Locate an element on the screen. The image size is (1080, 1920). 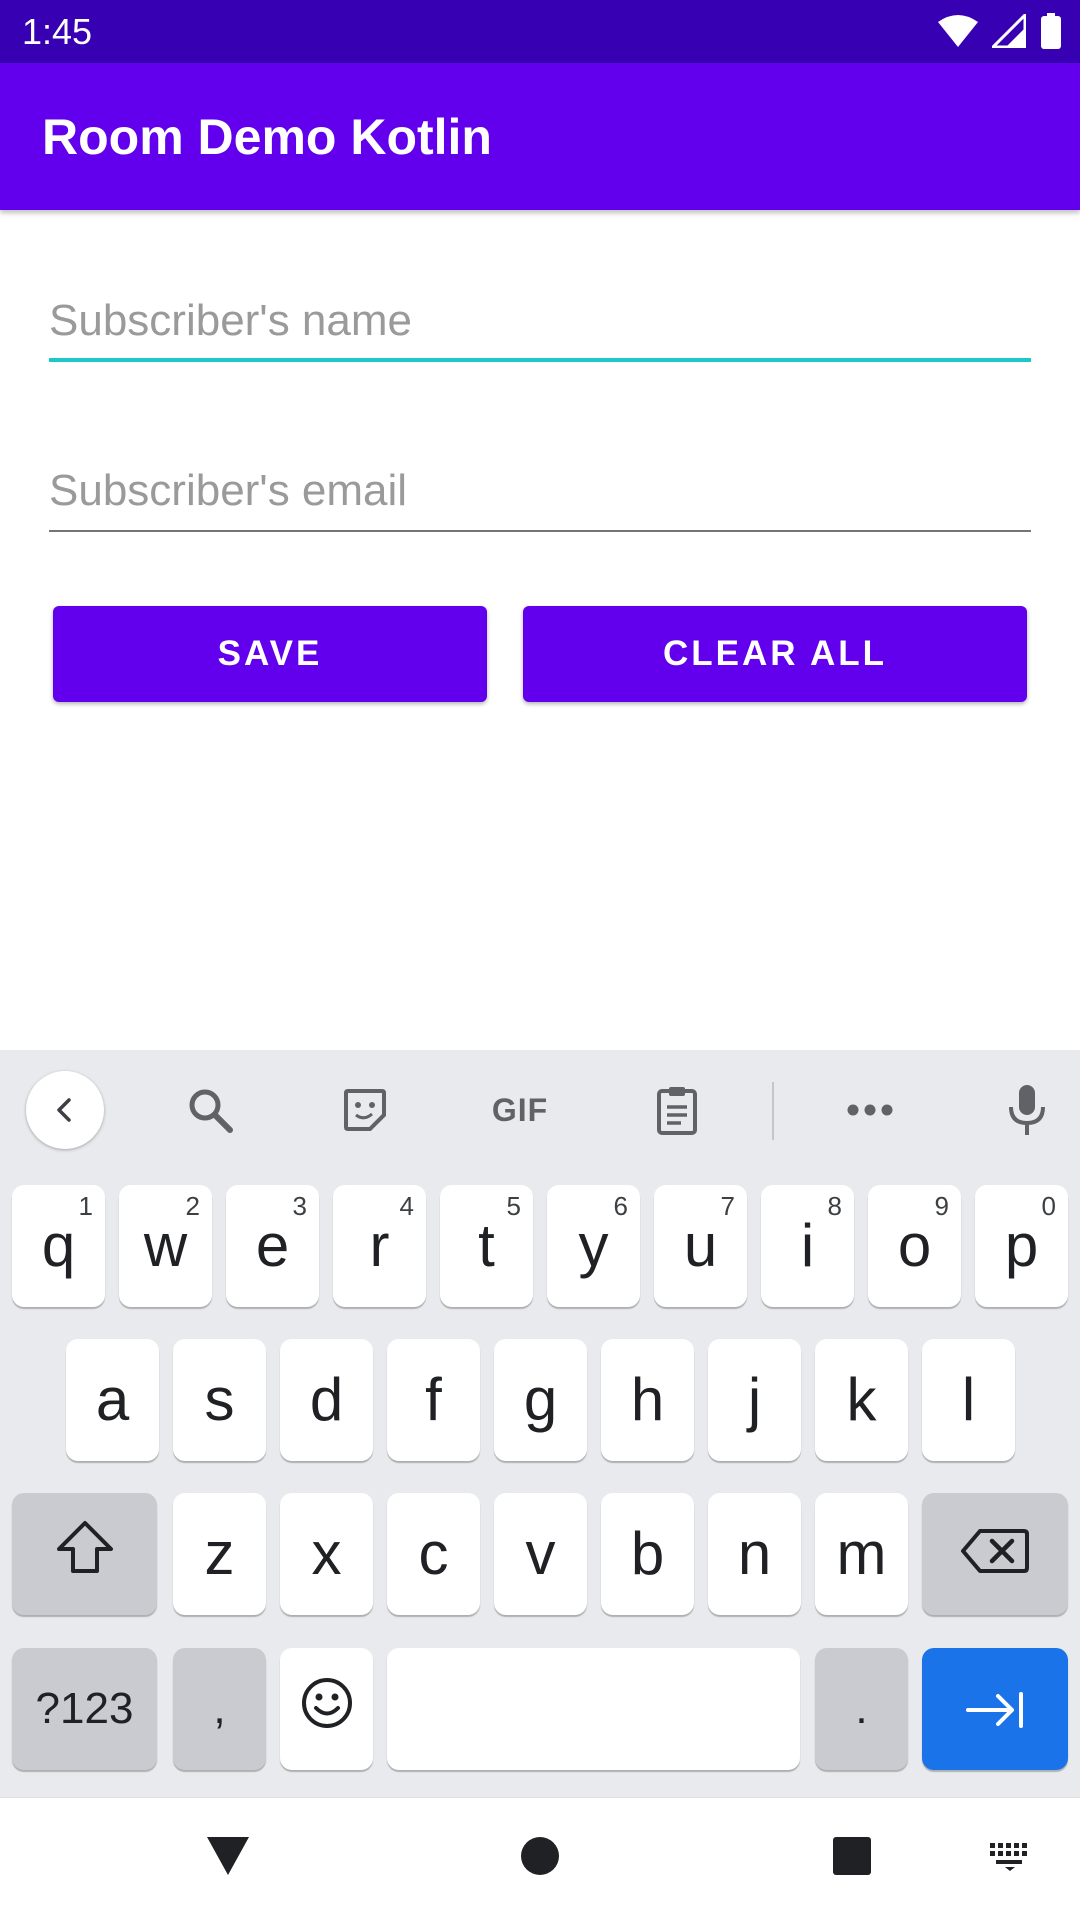
key-label: n is located at coordinates (754, 1553).